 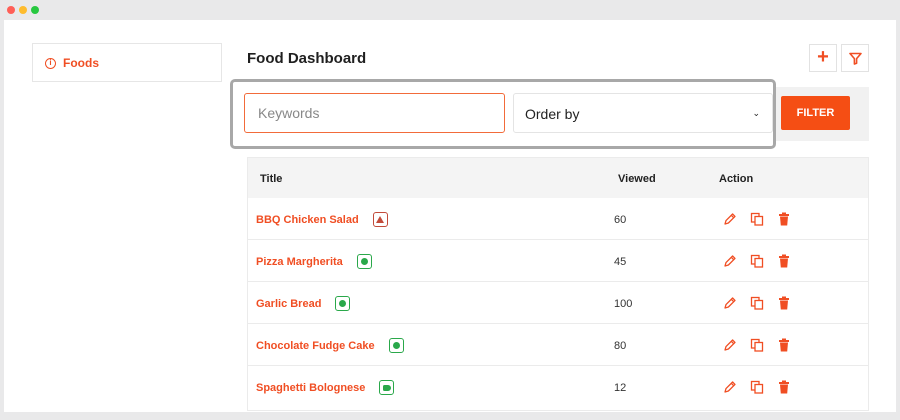 I want to click on food-title: Chocolate Fudge Cake, so click(x=315, y=345).